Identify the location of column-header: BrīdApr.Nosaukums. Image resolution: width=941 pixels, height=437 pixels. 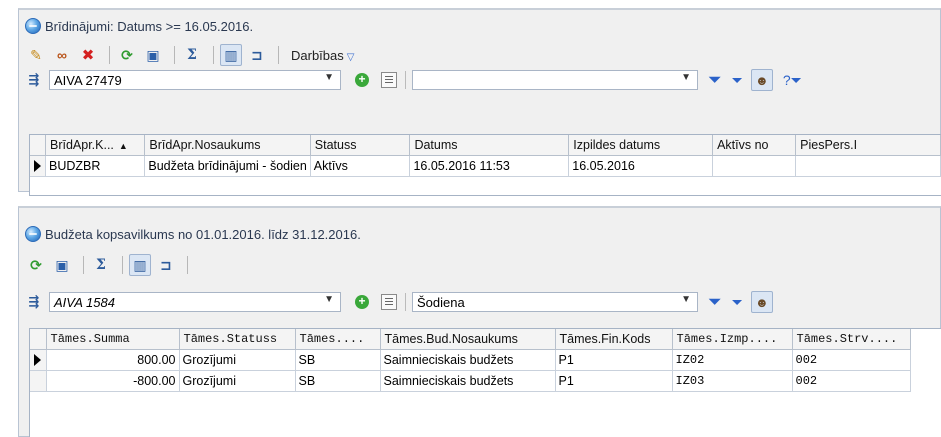
(227, 145).